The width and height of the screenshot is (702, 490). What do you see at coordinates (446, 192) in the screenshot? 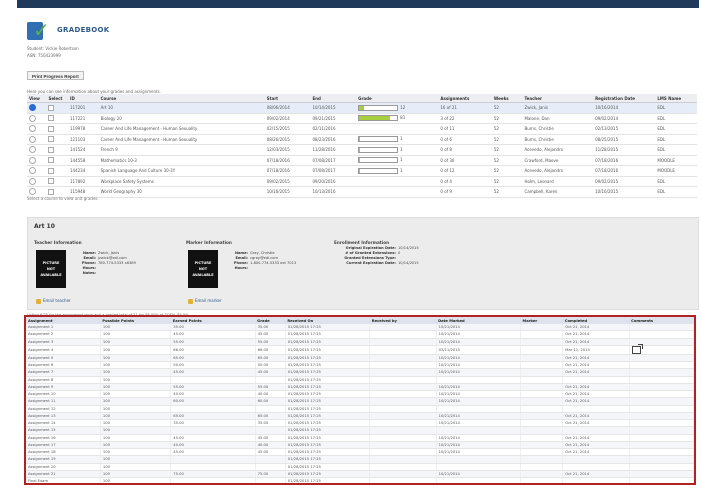
I see `course-assignments: 0 of 9` at bounding box center [446, 192].